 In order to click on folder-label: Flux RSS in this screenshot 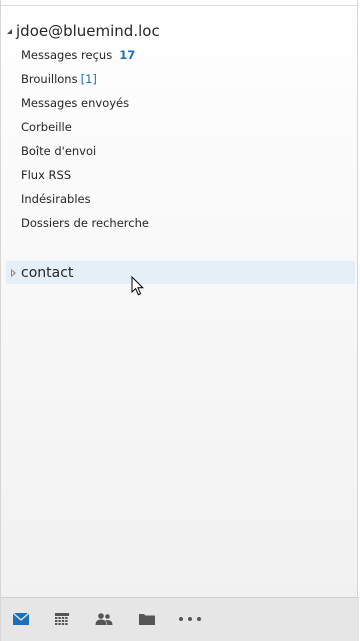, I will do `click(46, 175)`.